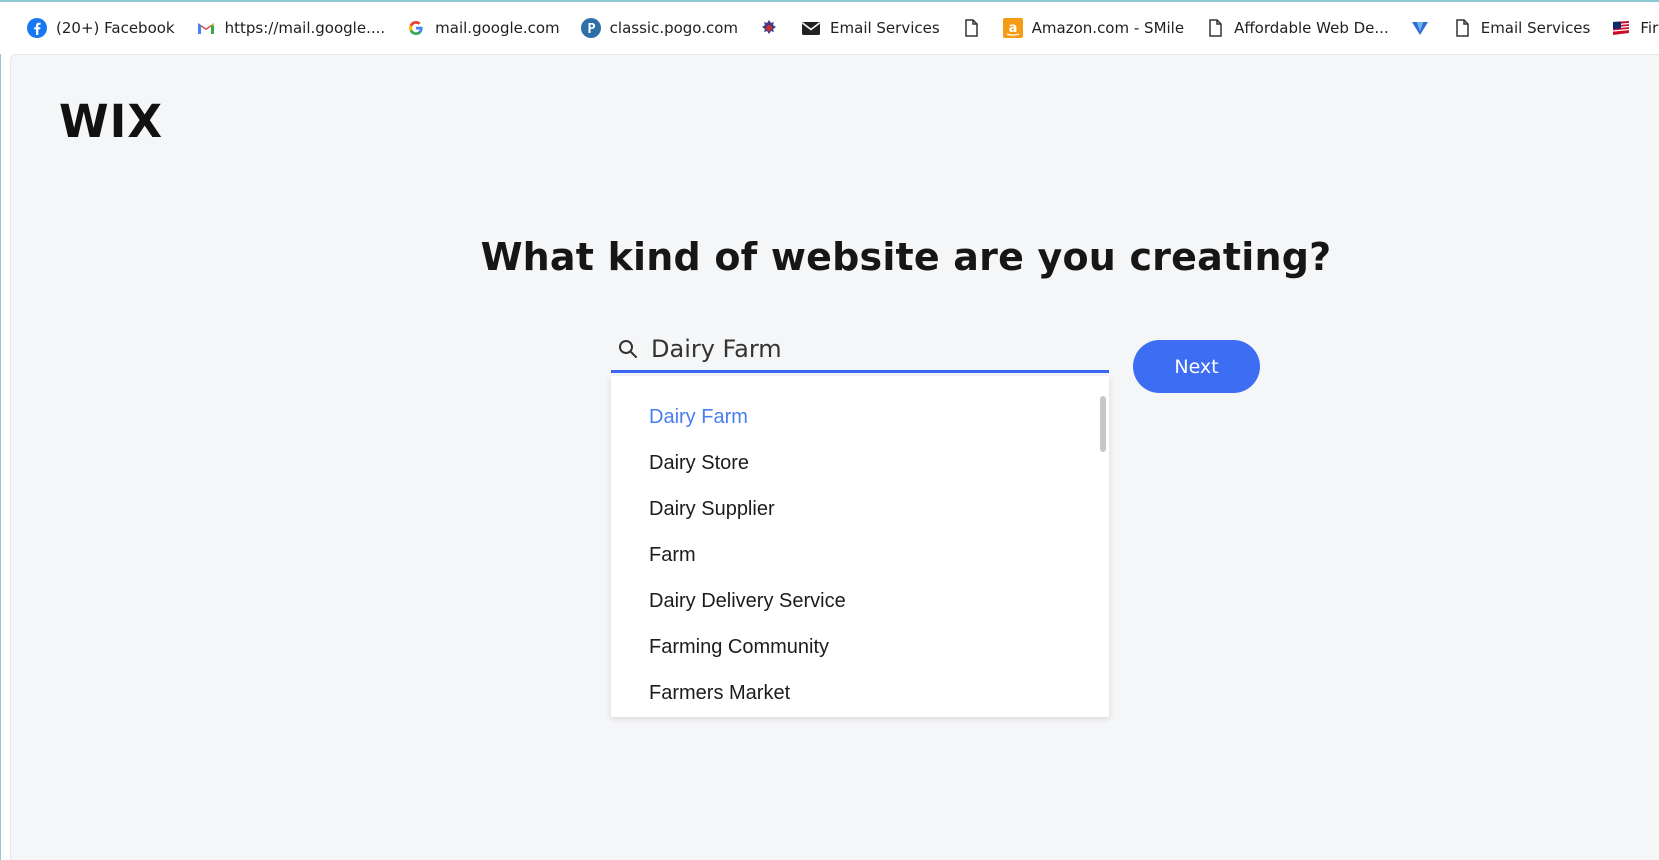  Describe the element at coordinates (416, 28) in the screenshot. I see `google-icon` at that location.